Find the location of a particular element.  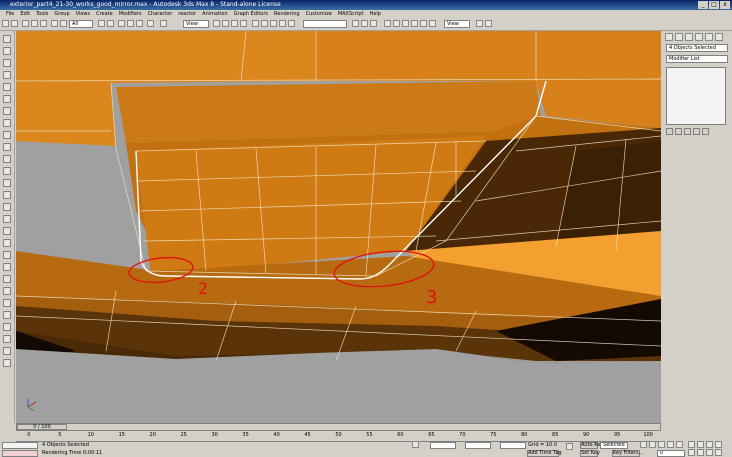

water-icon is located at coordinates (7, 267).